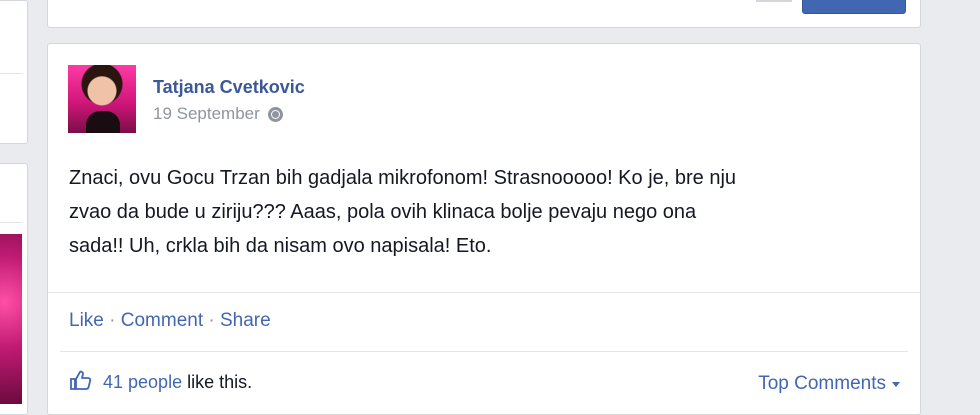 The height and width of the screenshot is (415, 980). I want to click on likes-summary: 41 people like this., so click(161, 382).